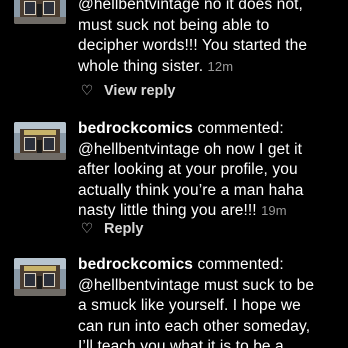 This screenshot has height=348, width=348. What do you see at coordinates (220, 66) in the screenshot?
I see `timestamp: 12m` at bounding box center [220, 66].